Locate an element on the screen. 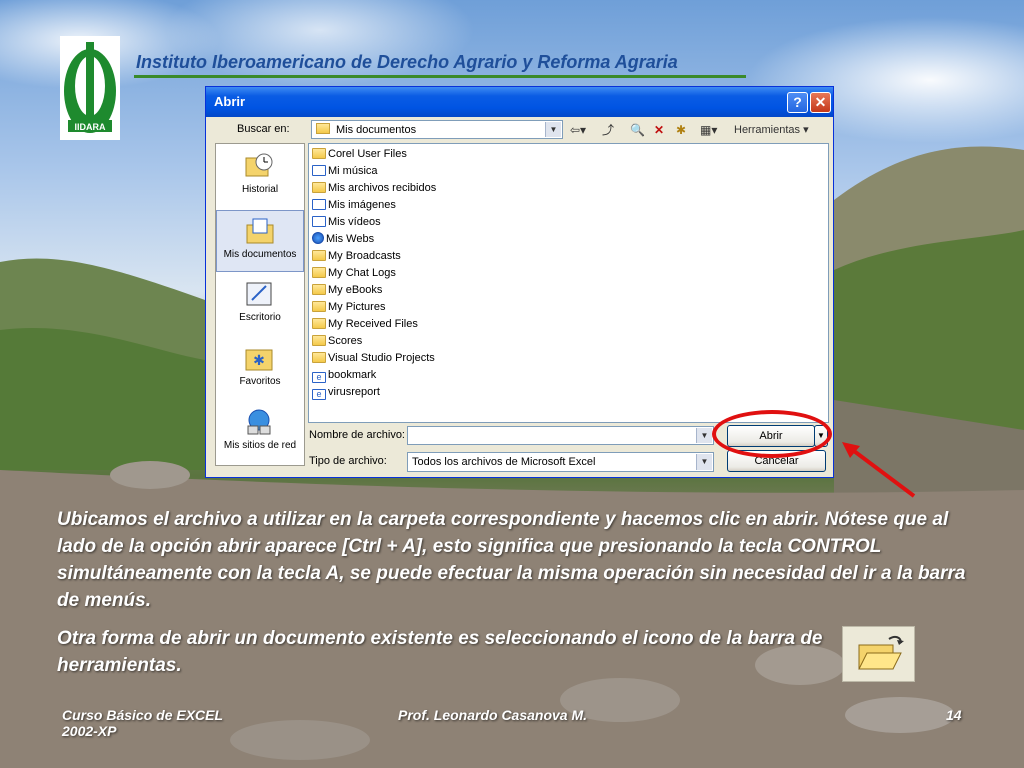 This screenshot has height=768, width=1024. delete-icon: ✕ is located at coordinates (659, 130).